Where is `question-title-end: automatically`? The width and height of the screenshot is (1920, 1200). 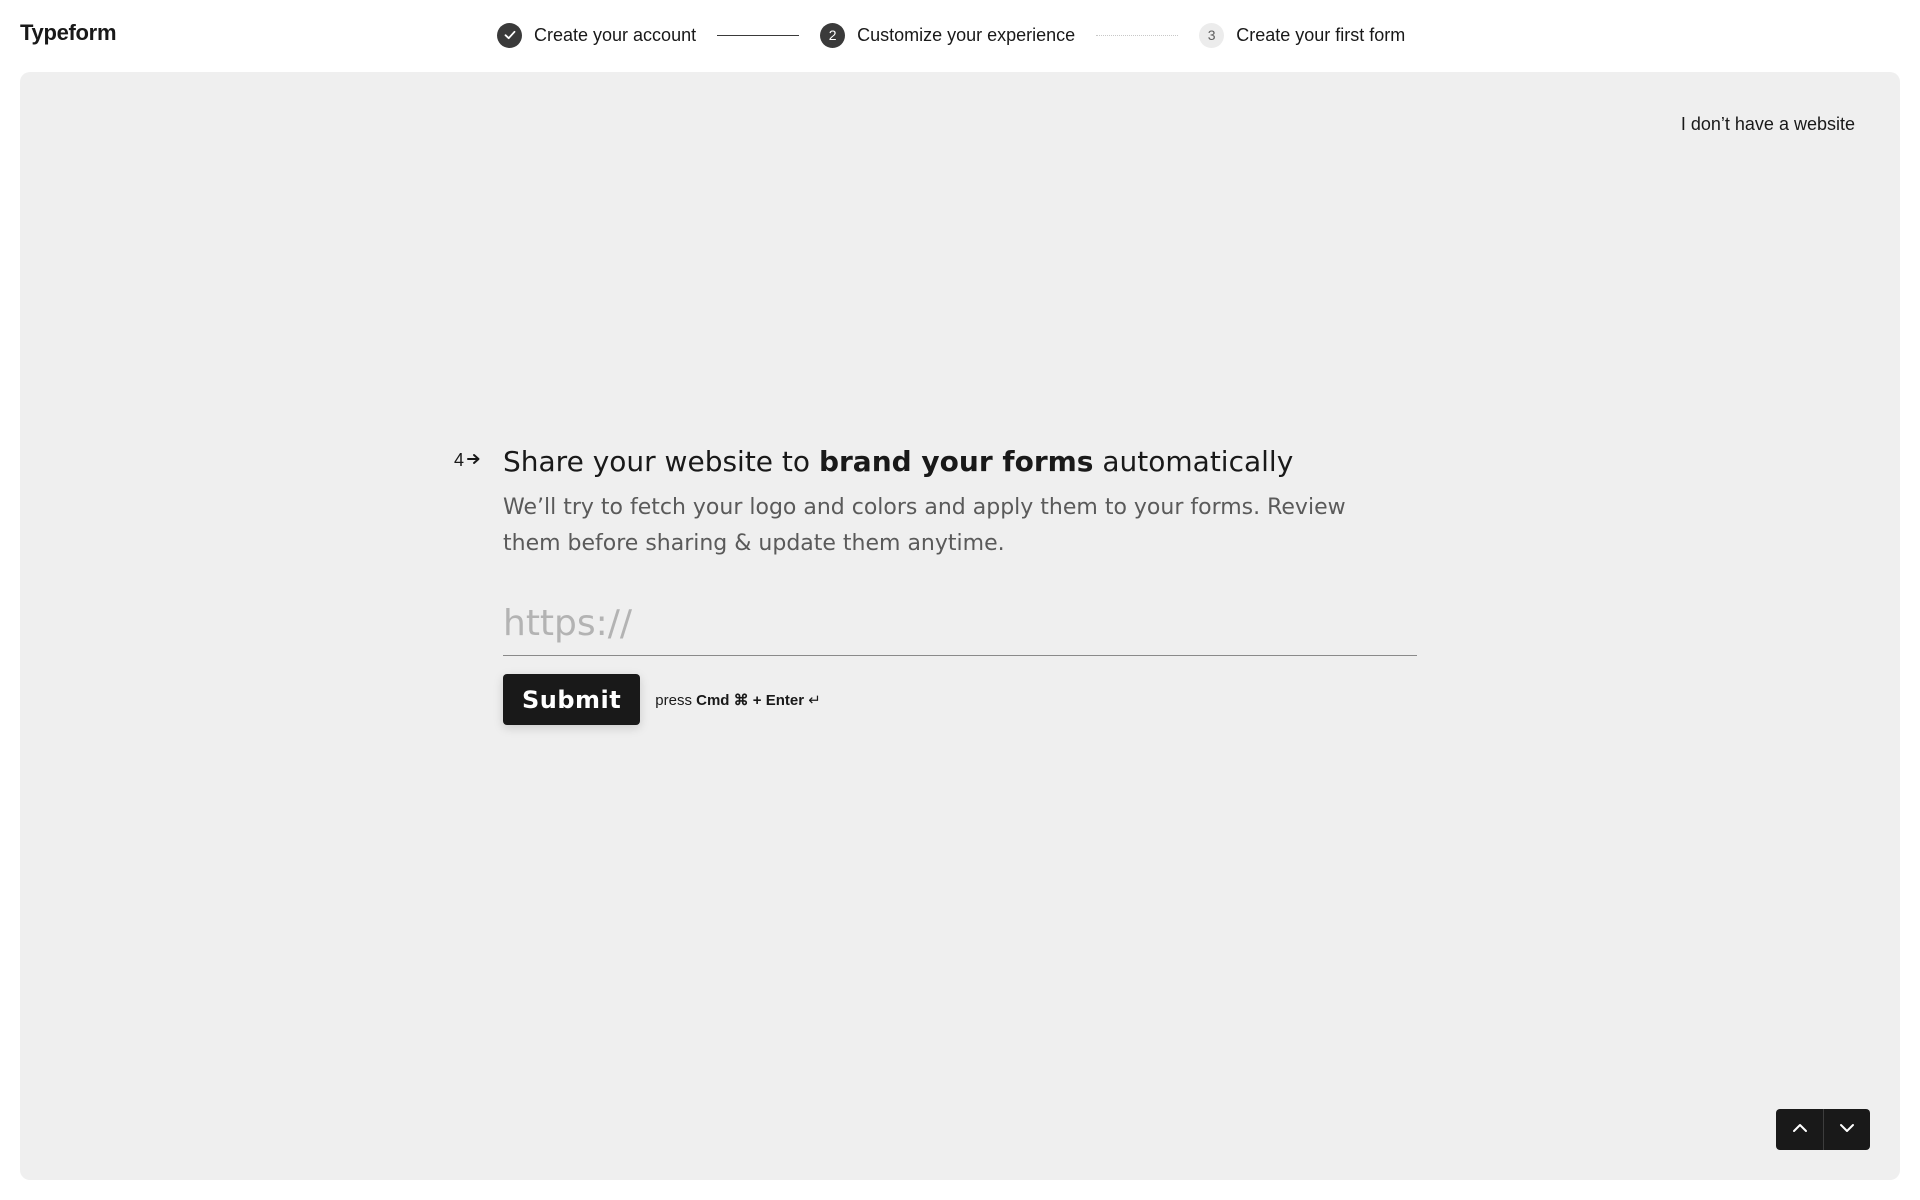 question-title-end: automatically is located at coordinates (1193, 461).